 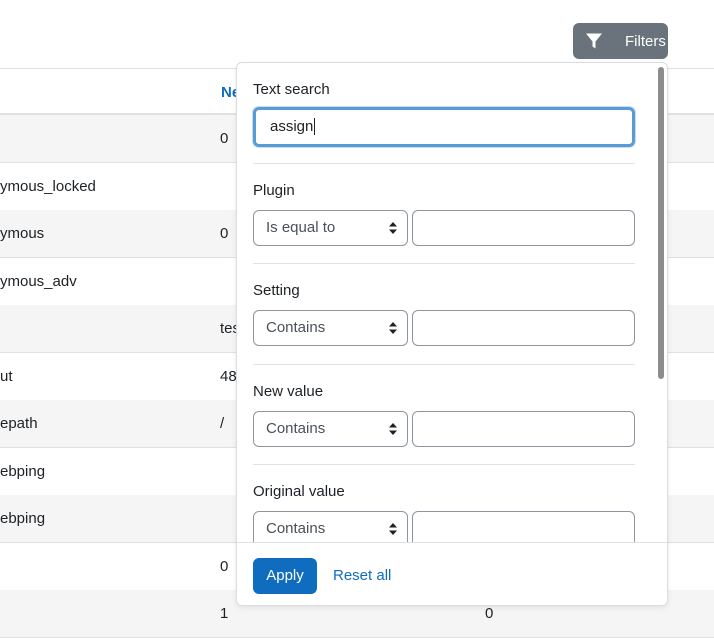 I want to click on filter-new-value: New value Contains, so click(x=444, y=415).